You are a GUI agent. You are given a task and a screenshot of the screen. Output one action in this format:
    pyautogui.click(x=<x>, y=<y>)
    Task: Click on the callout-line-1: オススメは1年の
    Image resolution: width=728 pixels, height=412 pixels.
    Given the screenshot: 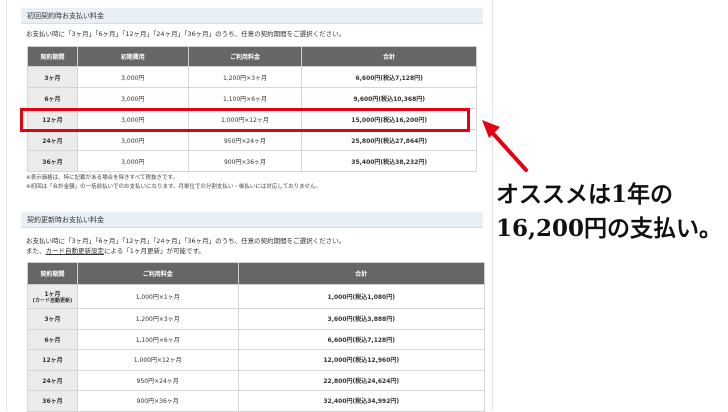 What is the action you would take?
    pyautogui.click(x=585, y=194)
    